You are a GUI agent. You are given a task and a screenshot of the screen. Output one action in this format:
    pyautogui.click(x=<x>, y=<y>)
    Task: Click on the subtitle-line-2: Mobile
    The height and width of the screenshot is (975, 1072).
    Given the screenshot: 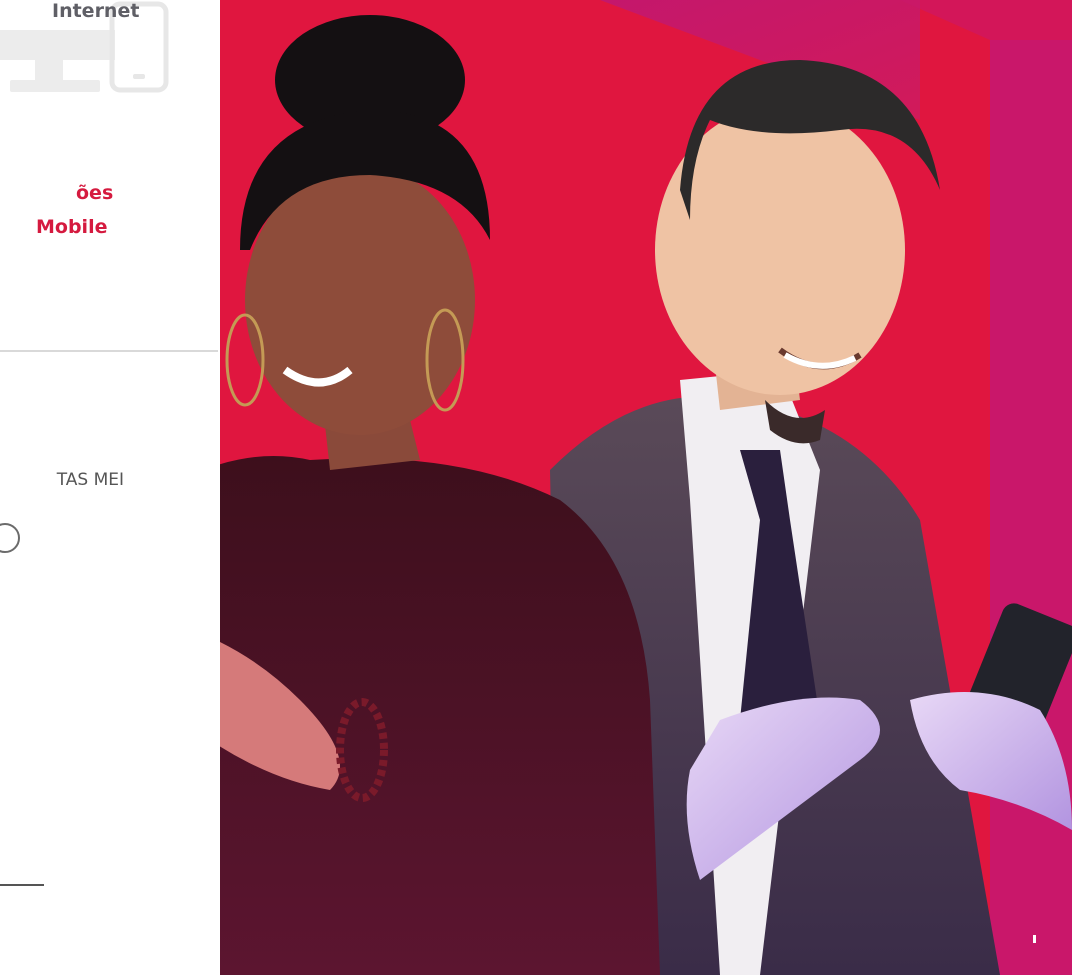 What is the action you would take?
    pyautogui.click(x=72, y=227)
    